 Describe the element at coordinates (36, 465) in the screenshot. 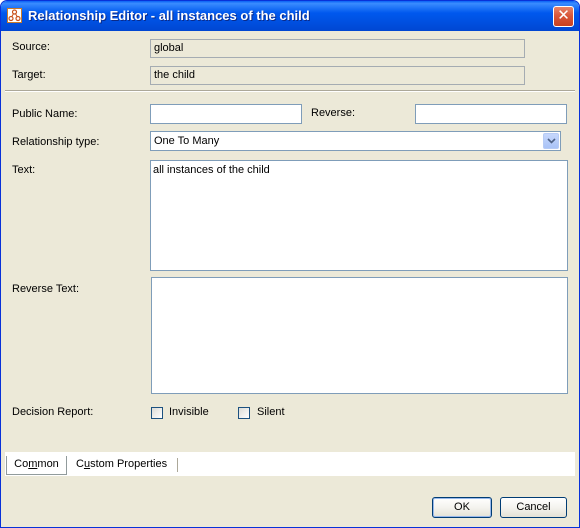

I see `tab-common: Common` at that location.